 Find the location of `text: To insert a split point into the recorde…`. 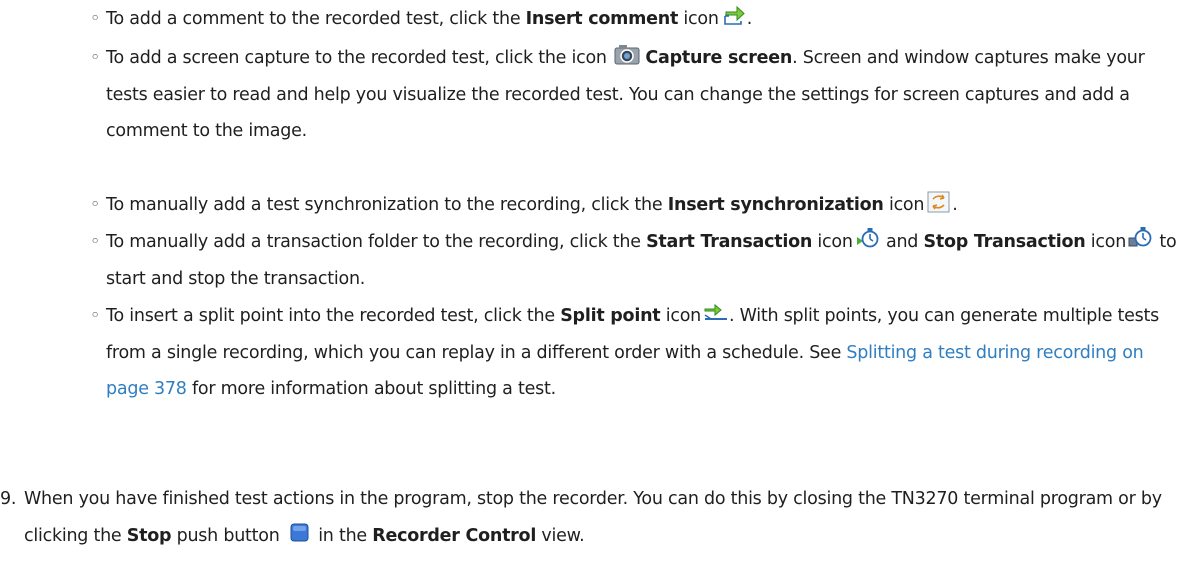

text: To insert a split point into the recorde… is located at coordinates (333, 316).